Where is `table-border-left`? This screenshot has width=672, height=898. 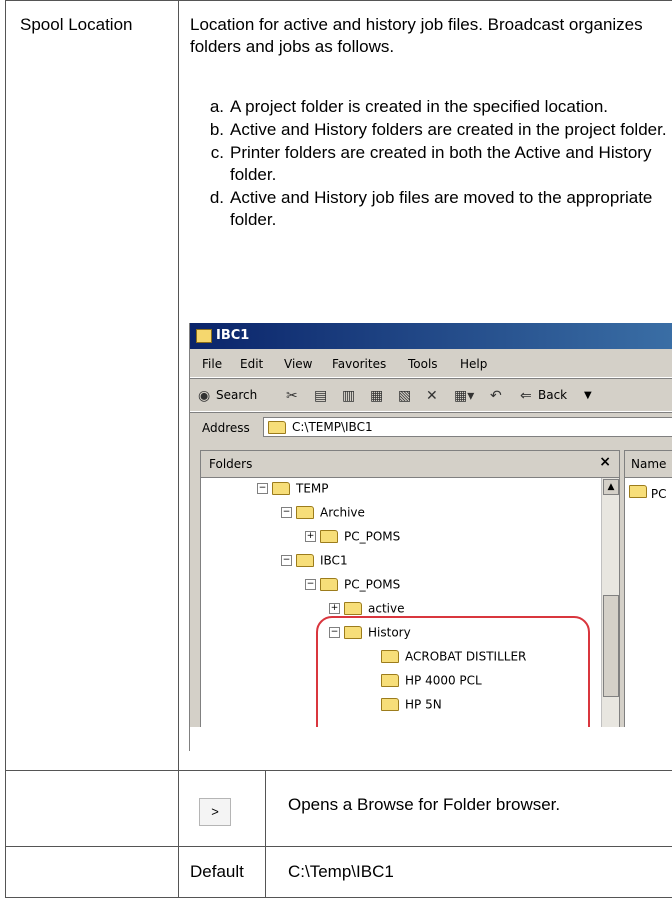
table-border-left is located at coordinates (5, 449).